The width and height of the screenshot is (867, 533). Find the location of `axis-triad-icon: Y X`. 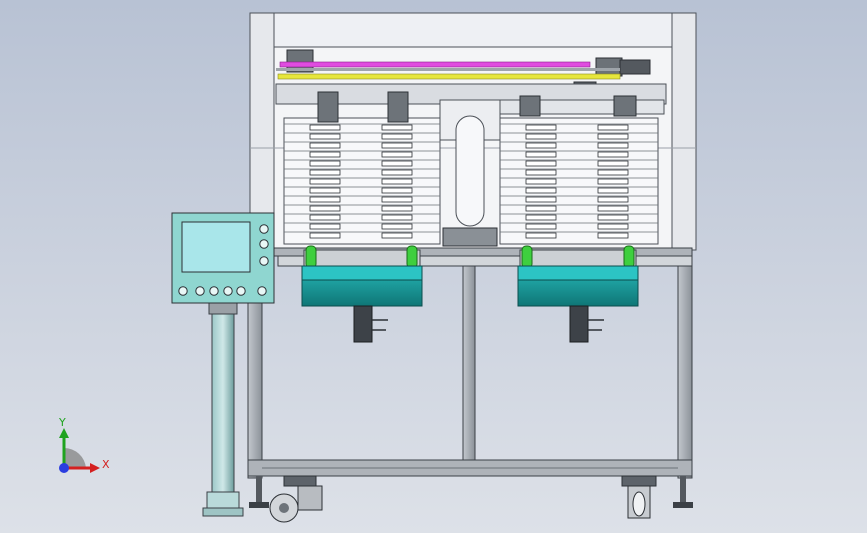

axis-triad-icon: Y X is located at coordinates (84, 444).